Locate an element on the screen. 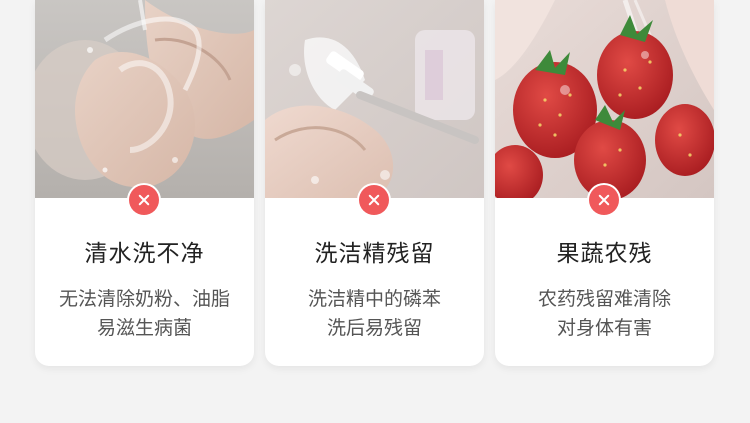 The width and height of the screenshot is (750, 423). photo-strawberries-under-water is located at coordinates (604, 99).